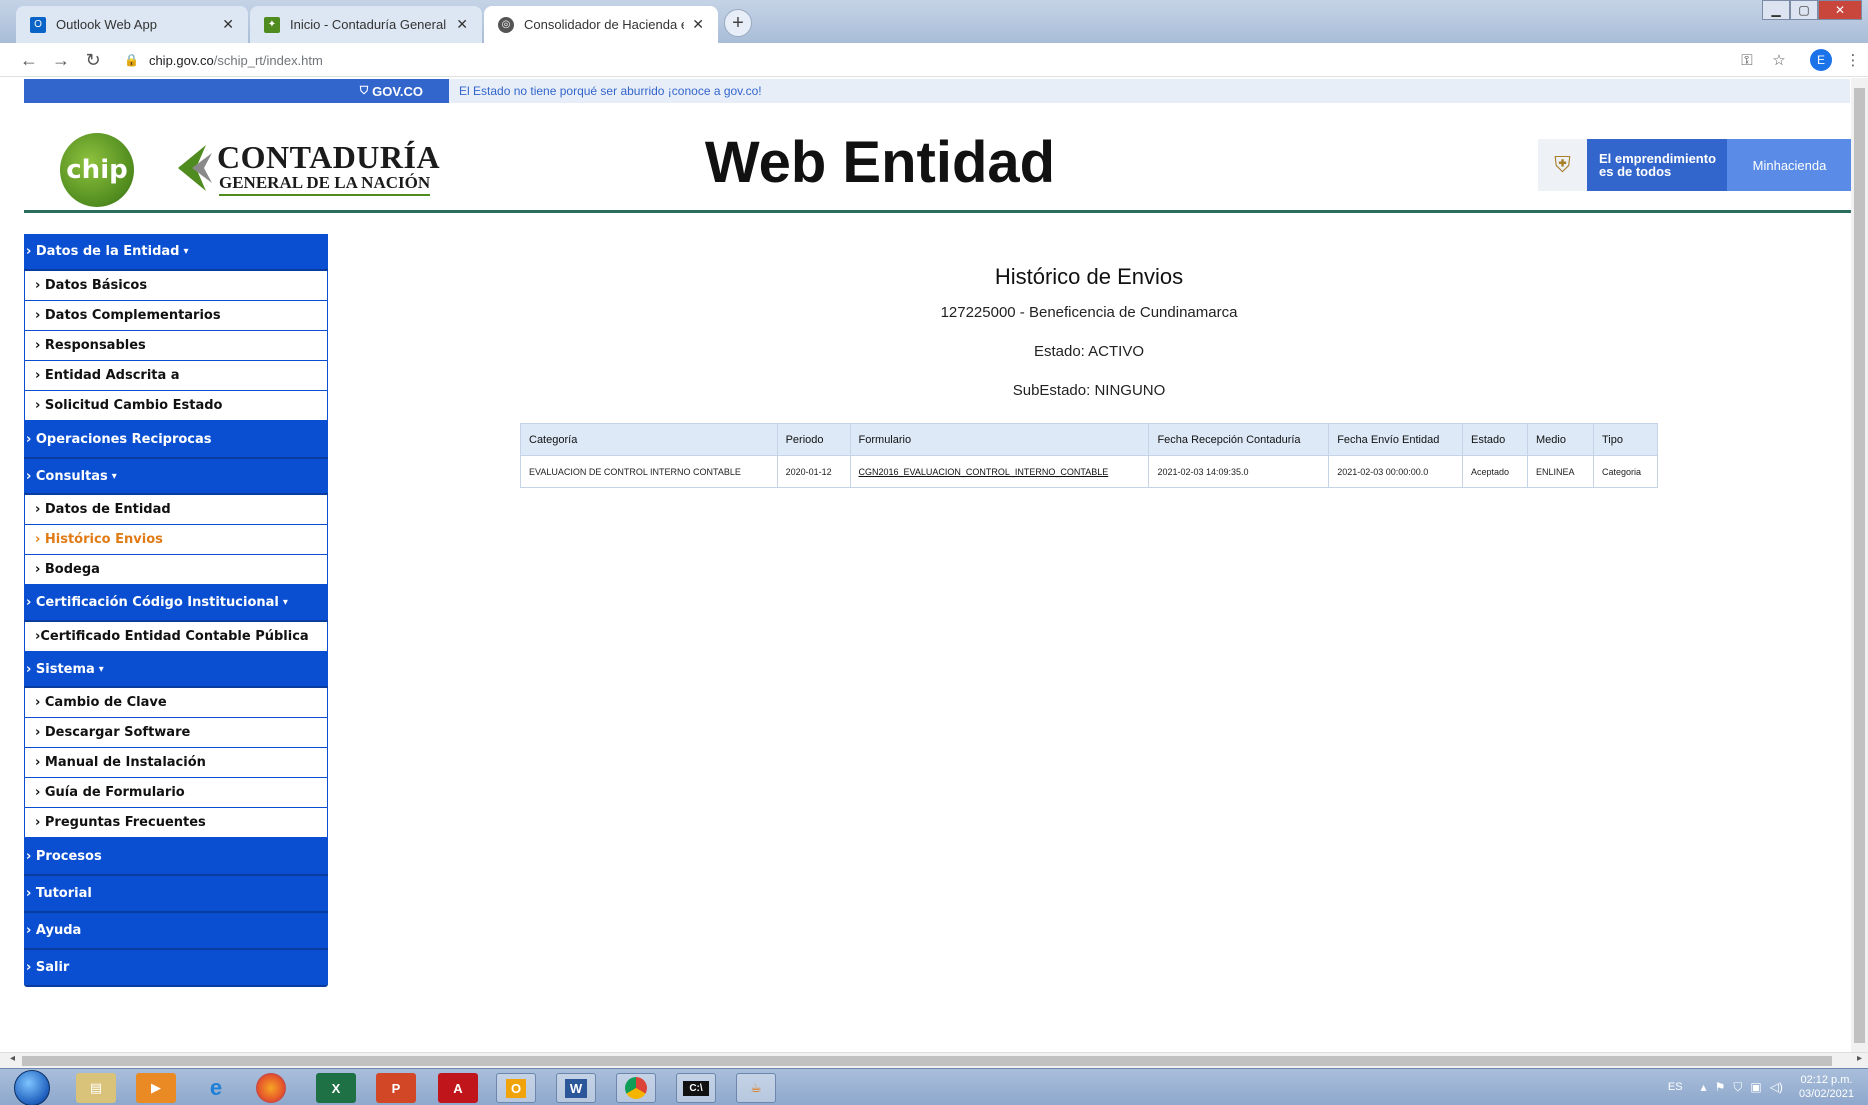  I want to click on close-window-icon: ✕, so click(1840, 10).